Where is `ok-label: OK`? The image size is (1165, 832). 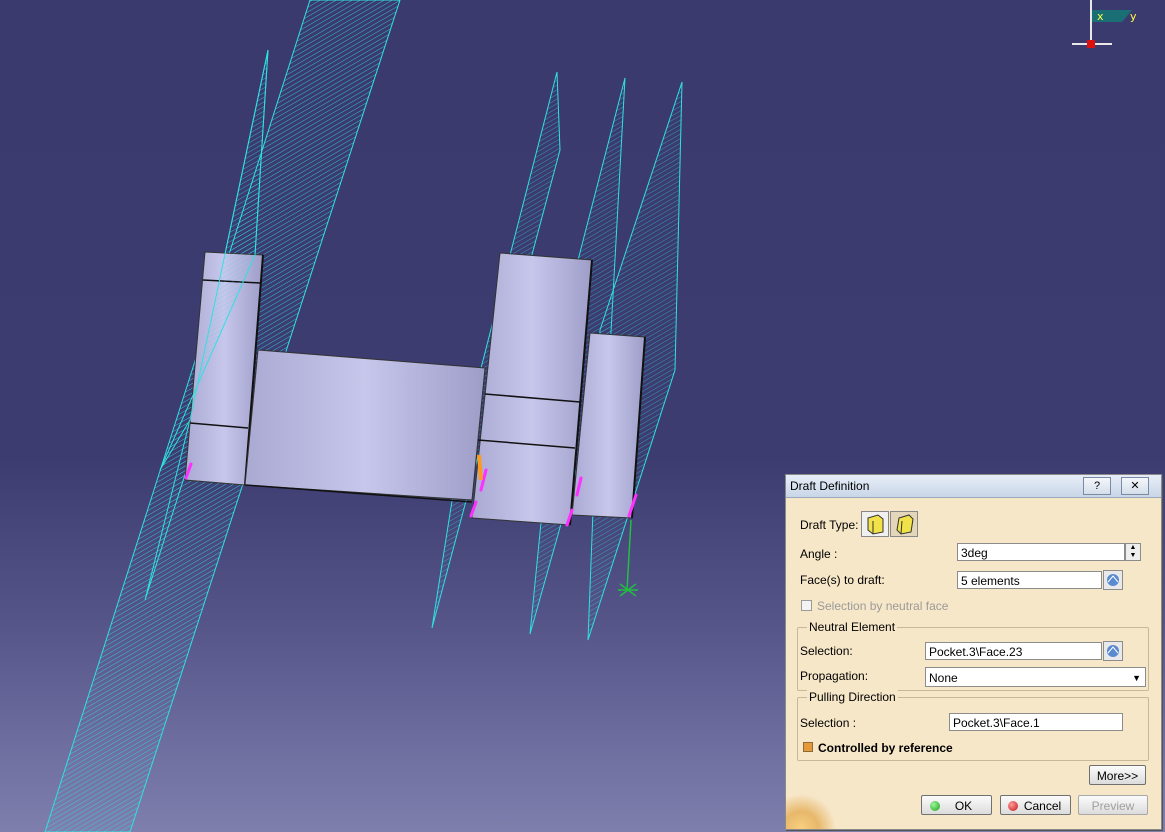
ok-label: OK is located at coordinates (963, 806).